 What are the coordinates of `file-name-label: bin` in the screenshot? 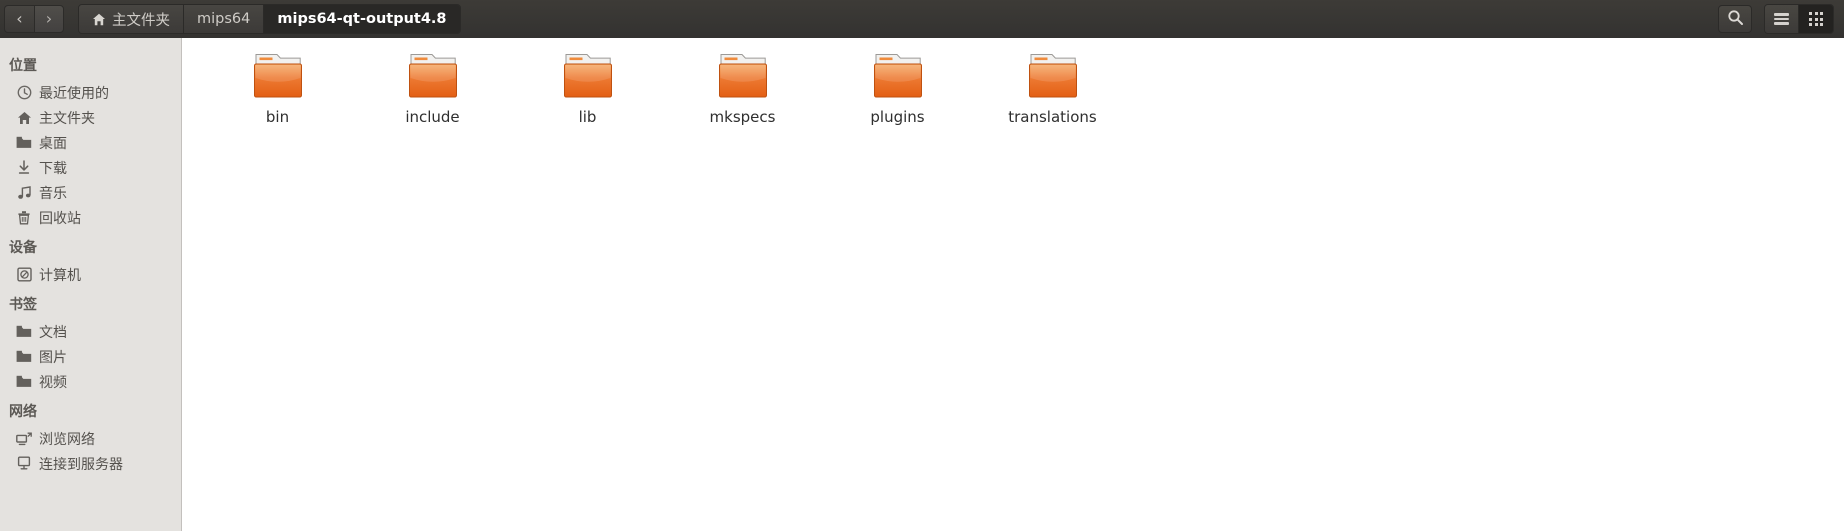 It's located at (277, 117).